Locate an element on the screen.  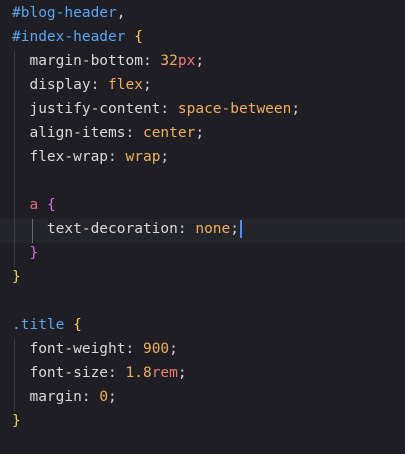
code-token: margin is located at coordinates (47, 397).